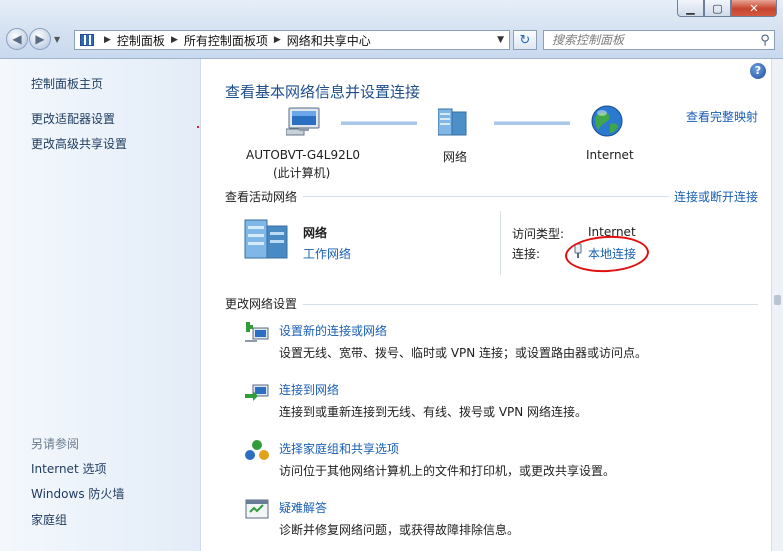 Image resolution: width=783 pixels, height=551 pixels. What do you see at coordinates (333, 330) in the screenshot?
I see `setup-connection-link: 设置新的连接或网络` at bounding box center [333, 330].